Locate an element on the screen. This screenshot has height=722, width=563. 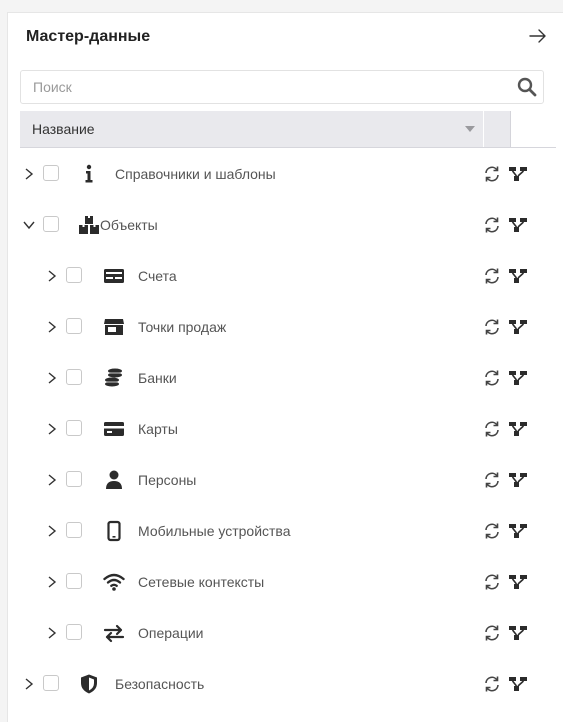
tree-row-label: Операции is located at coordinates (171, 633).